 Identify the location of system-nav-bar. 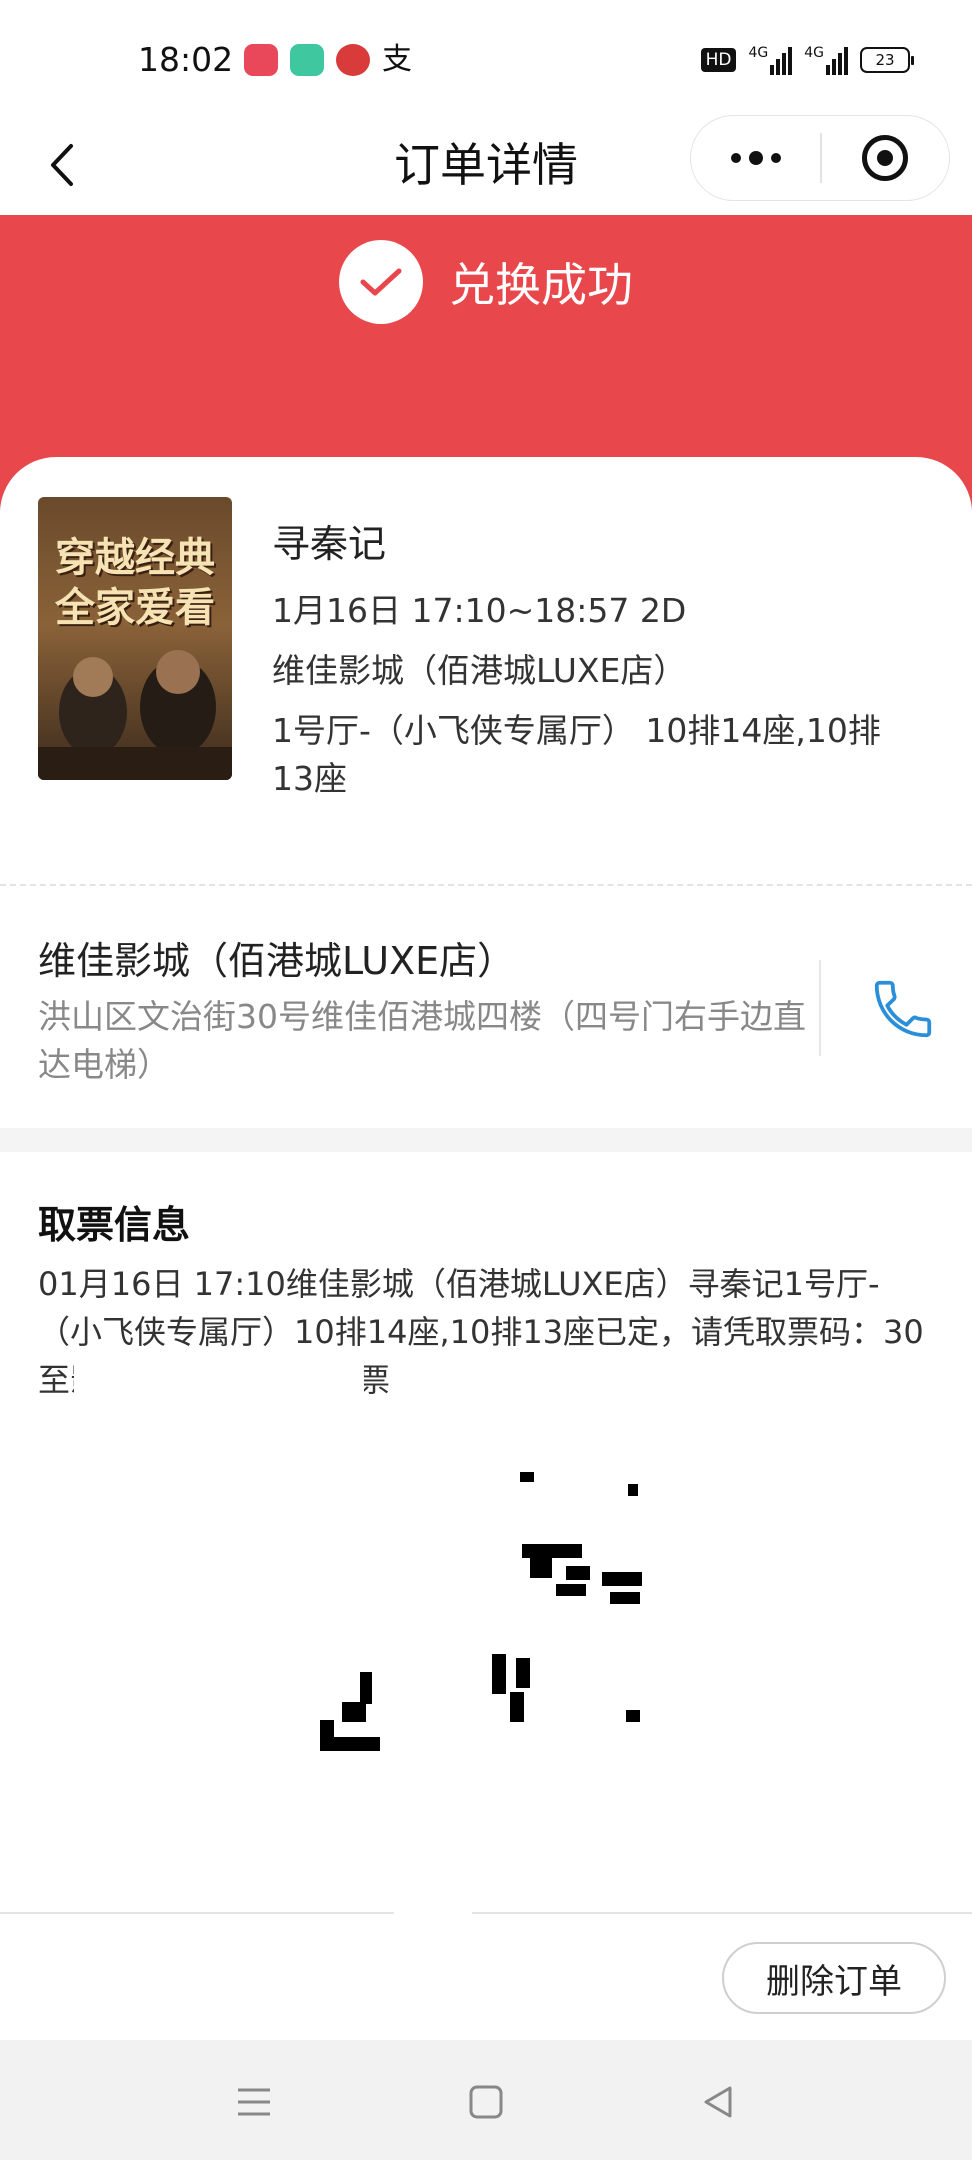
(486, 2100).